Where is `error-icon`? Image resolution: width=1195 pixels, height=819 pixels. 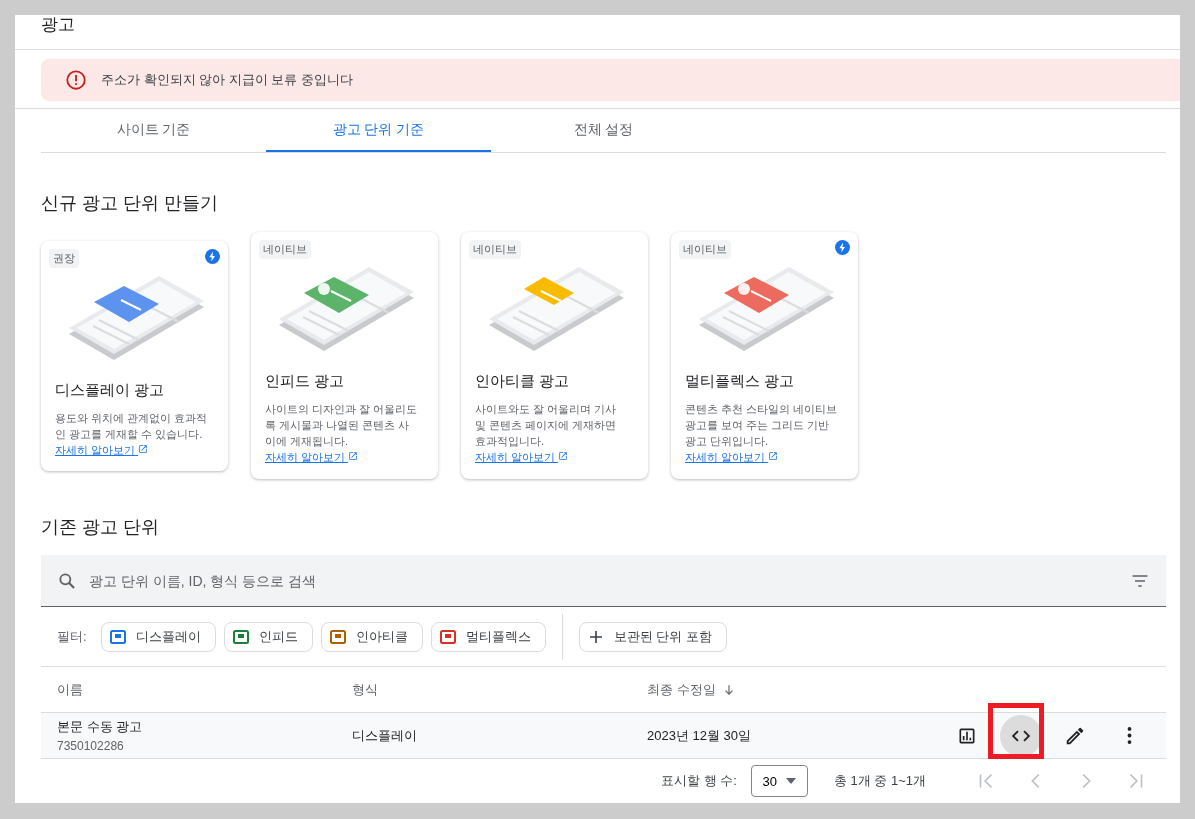
error-icon is located at coordinates (76, 80).